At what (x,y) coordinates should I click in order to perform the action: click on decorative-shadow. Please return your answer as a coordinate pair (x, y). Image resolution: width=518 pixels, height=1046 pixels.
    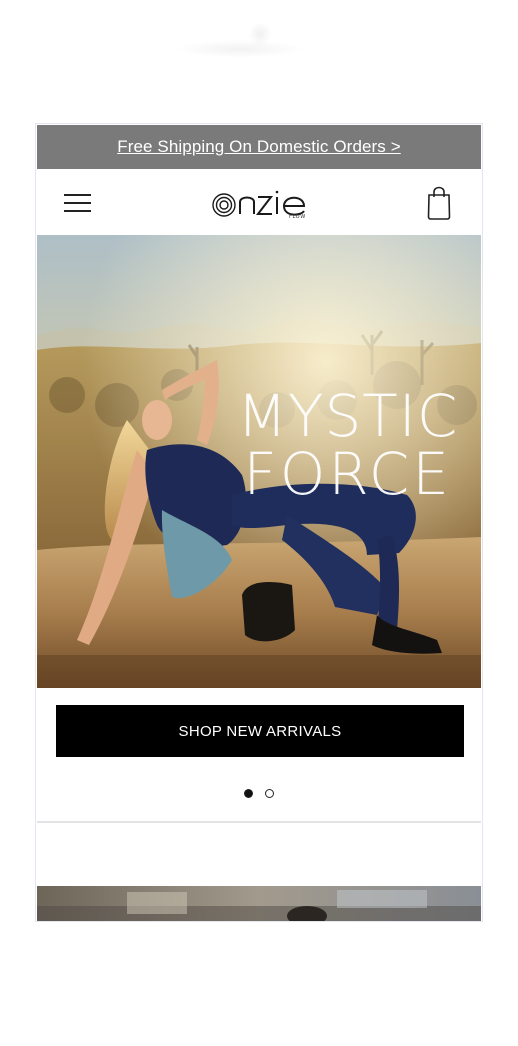
    Looking at the image, I should click on (240, 49).